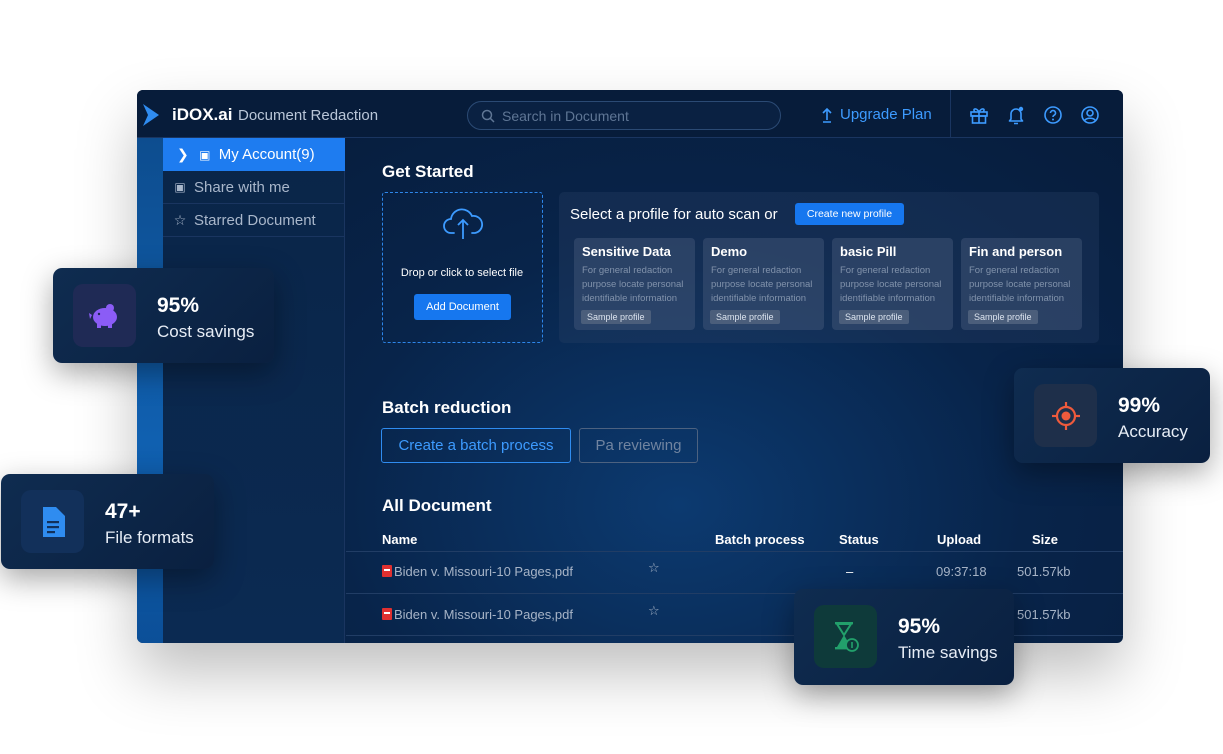 This screenshot has height=754, width=1223. Describe the element at coordinates (1065, 415) in the screenshot. I see `target-icon` at that location.